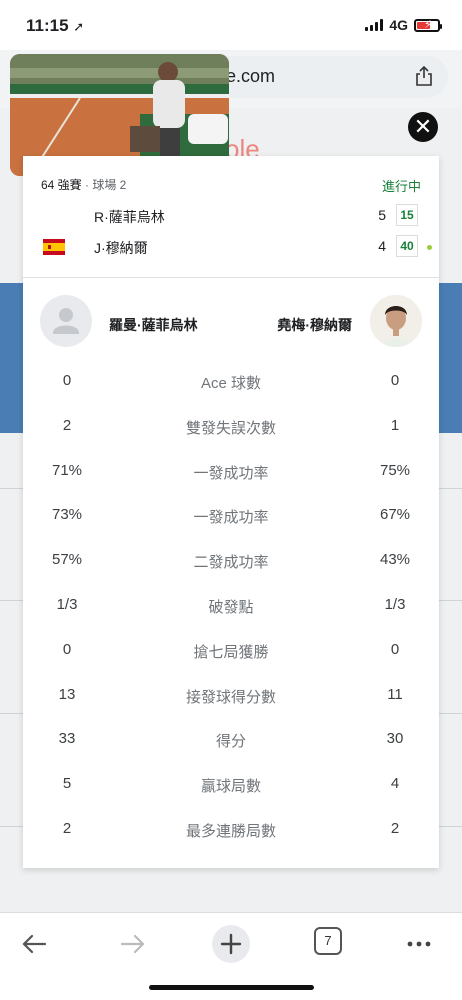  I want to click on stat-left-value: 33, so click(67, 739).